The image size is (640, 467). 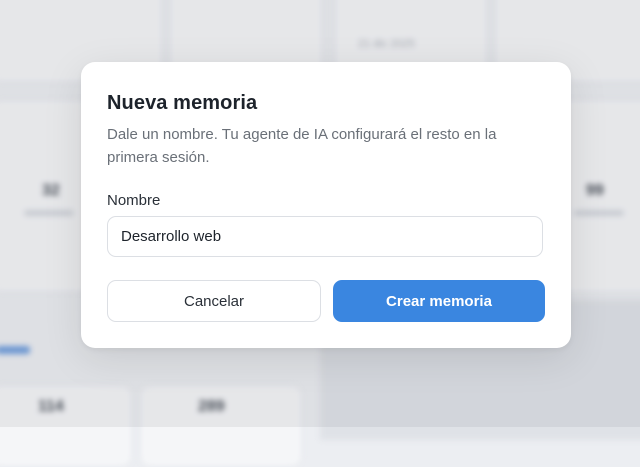 What do you see at coordinates (439, 301) in the screenshot?
I see `create-memory-button: Crear memoria` at bounding box center [439, 301].